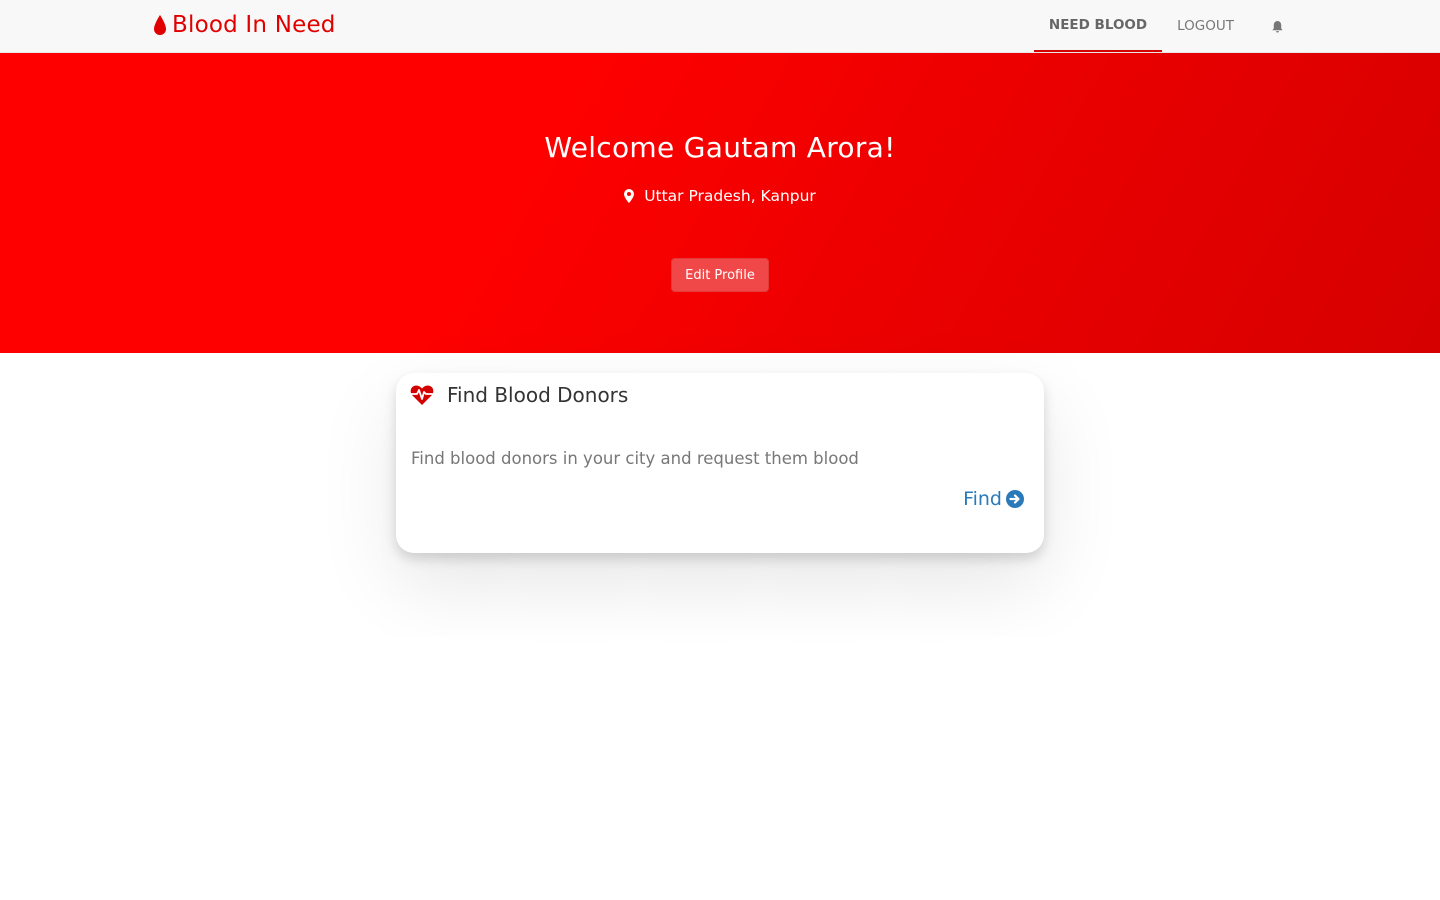  Describe the element at coordinates (538, 395) in the screenshot. I see `card-title: Find Blood Donors` at that location.